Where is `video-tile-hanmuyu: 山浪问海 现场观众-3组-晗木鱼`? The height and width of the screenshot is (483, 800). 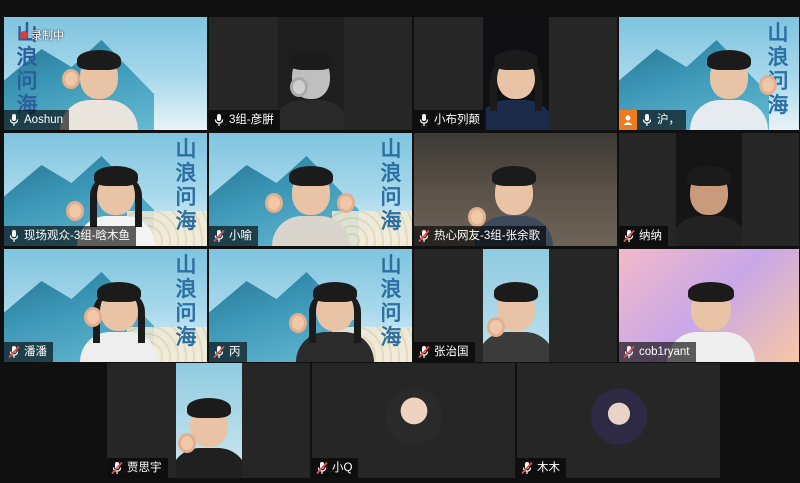
video-tile-hanmuyu: 山浪问海 现场观众-3组-晗木鱼 is located at coordinates (105, 189).